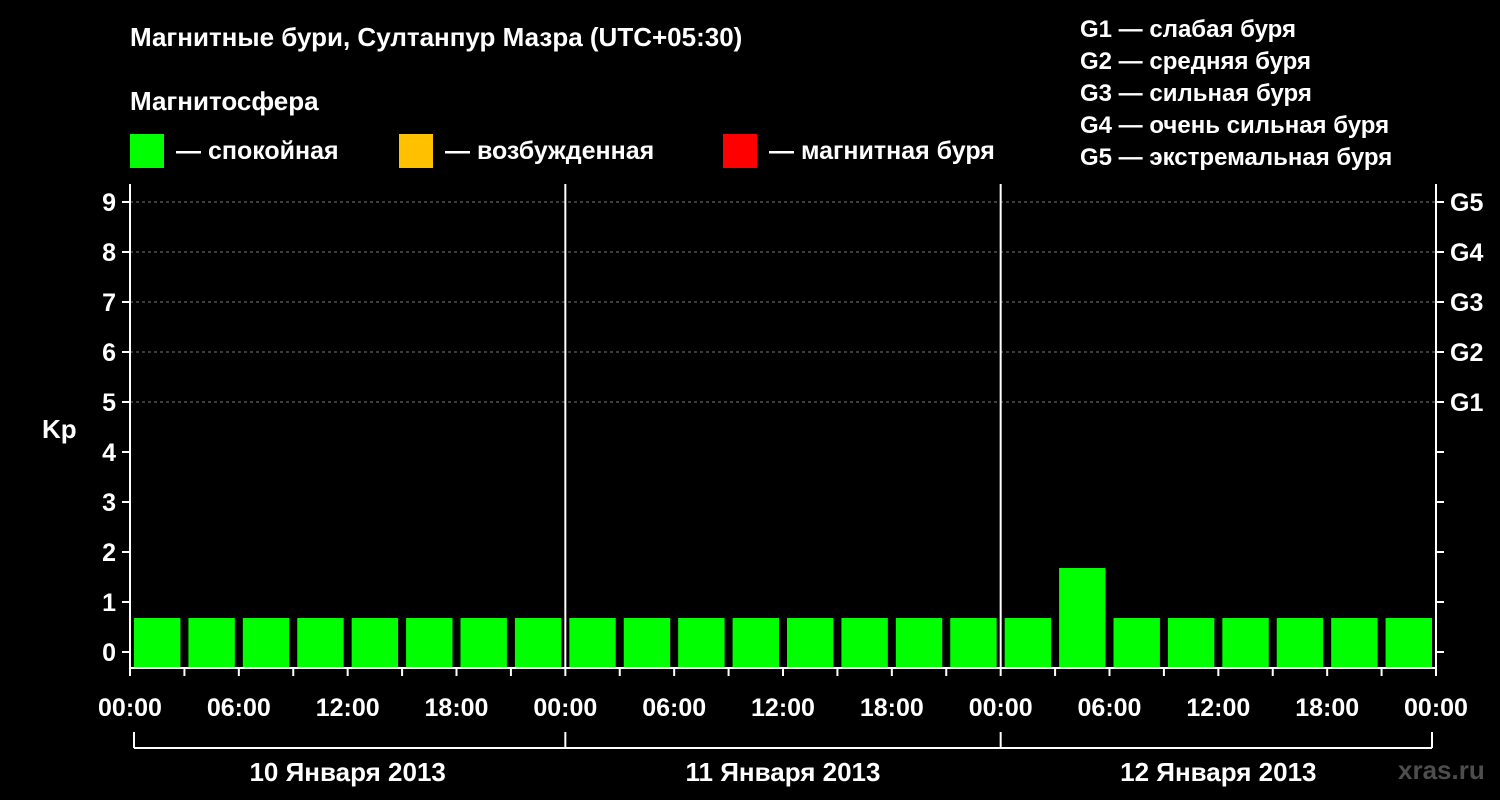  Describe the element at coordinates (1218, 708) in the screenshot. I see `x-tick-label-10: 12:00` at that location.